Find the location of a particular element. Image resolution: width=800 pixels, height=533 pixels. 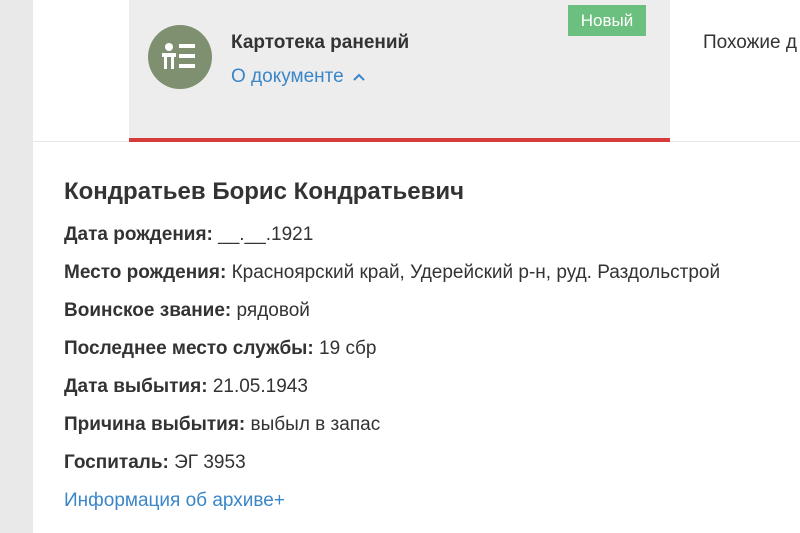

field-birth-date: Дата рождения: __.__.1921 is located at coordinates (429, 243).